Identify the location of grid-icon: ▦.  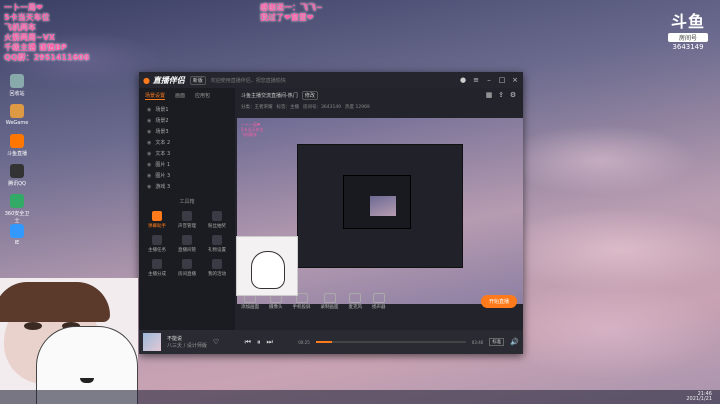
(489, 95).